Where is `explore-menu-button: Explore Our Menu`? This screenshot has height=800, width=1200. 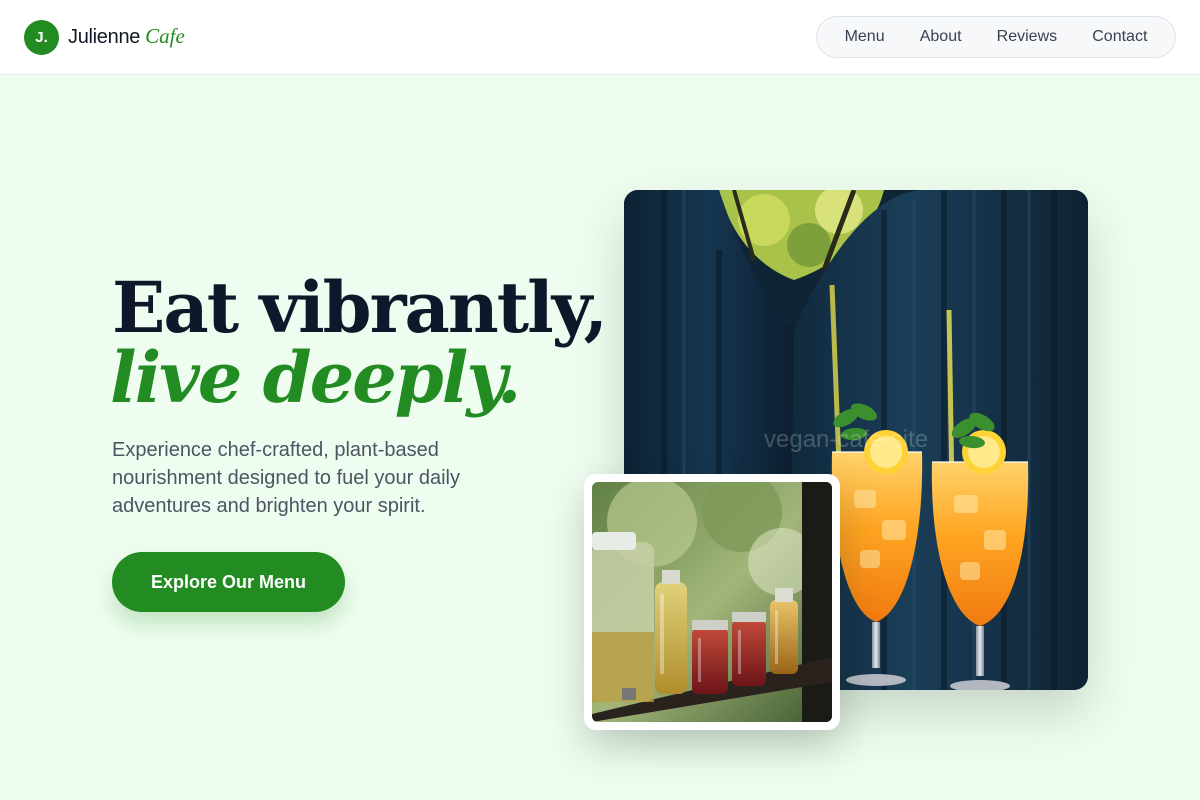
explore-menu-button: Explore Our Menu is located at coordinates (228, 582).